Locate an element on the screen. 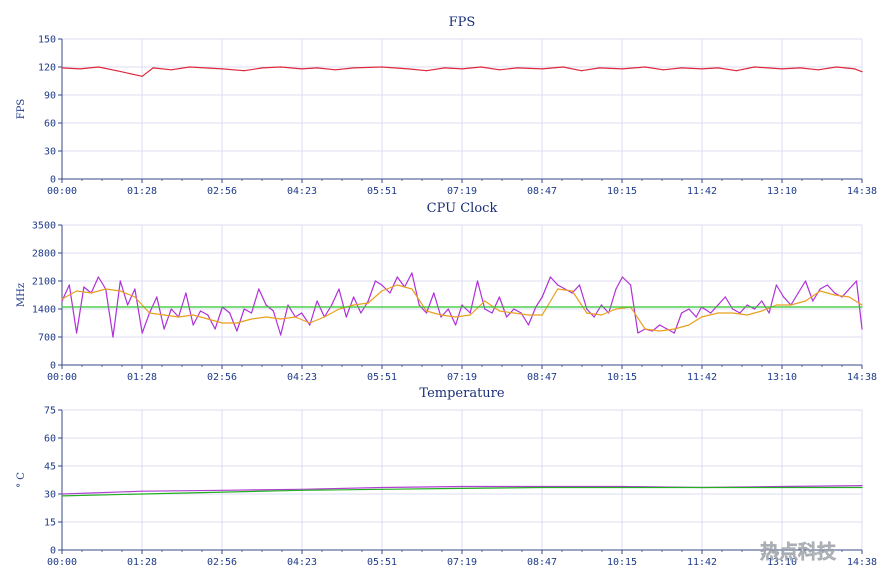  x-tick-label: 00:00 is located at coordinates (62, 191).